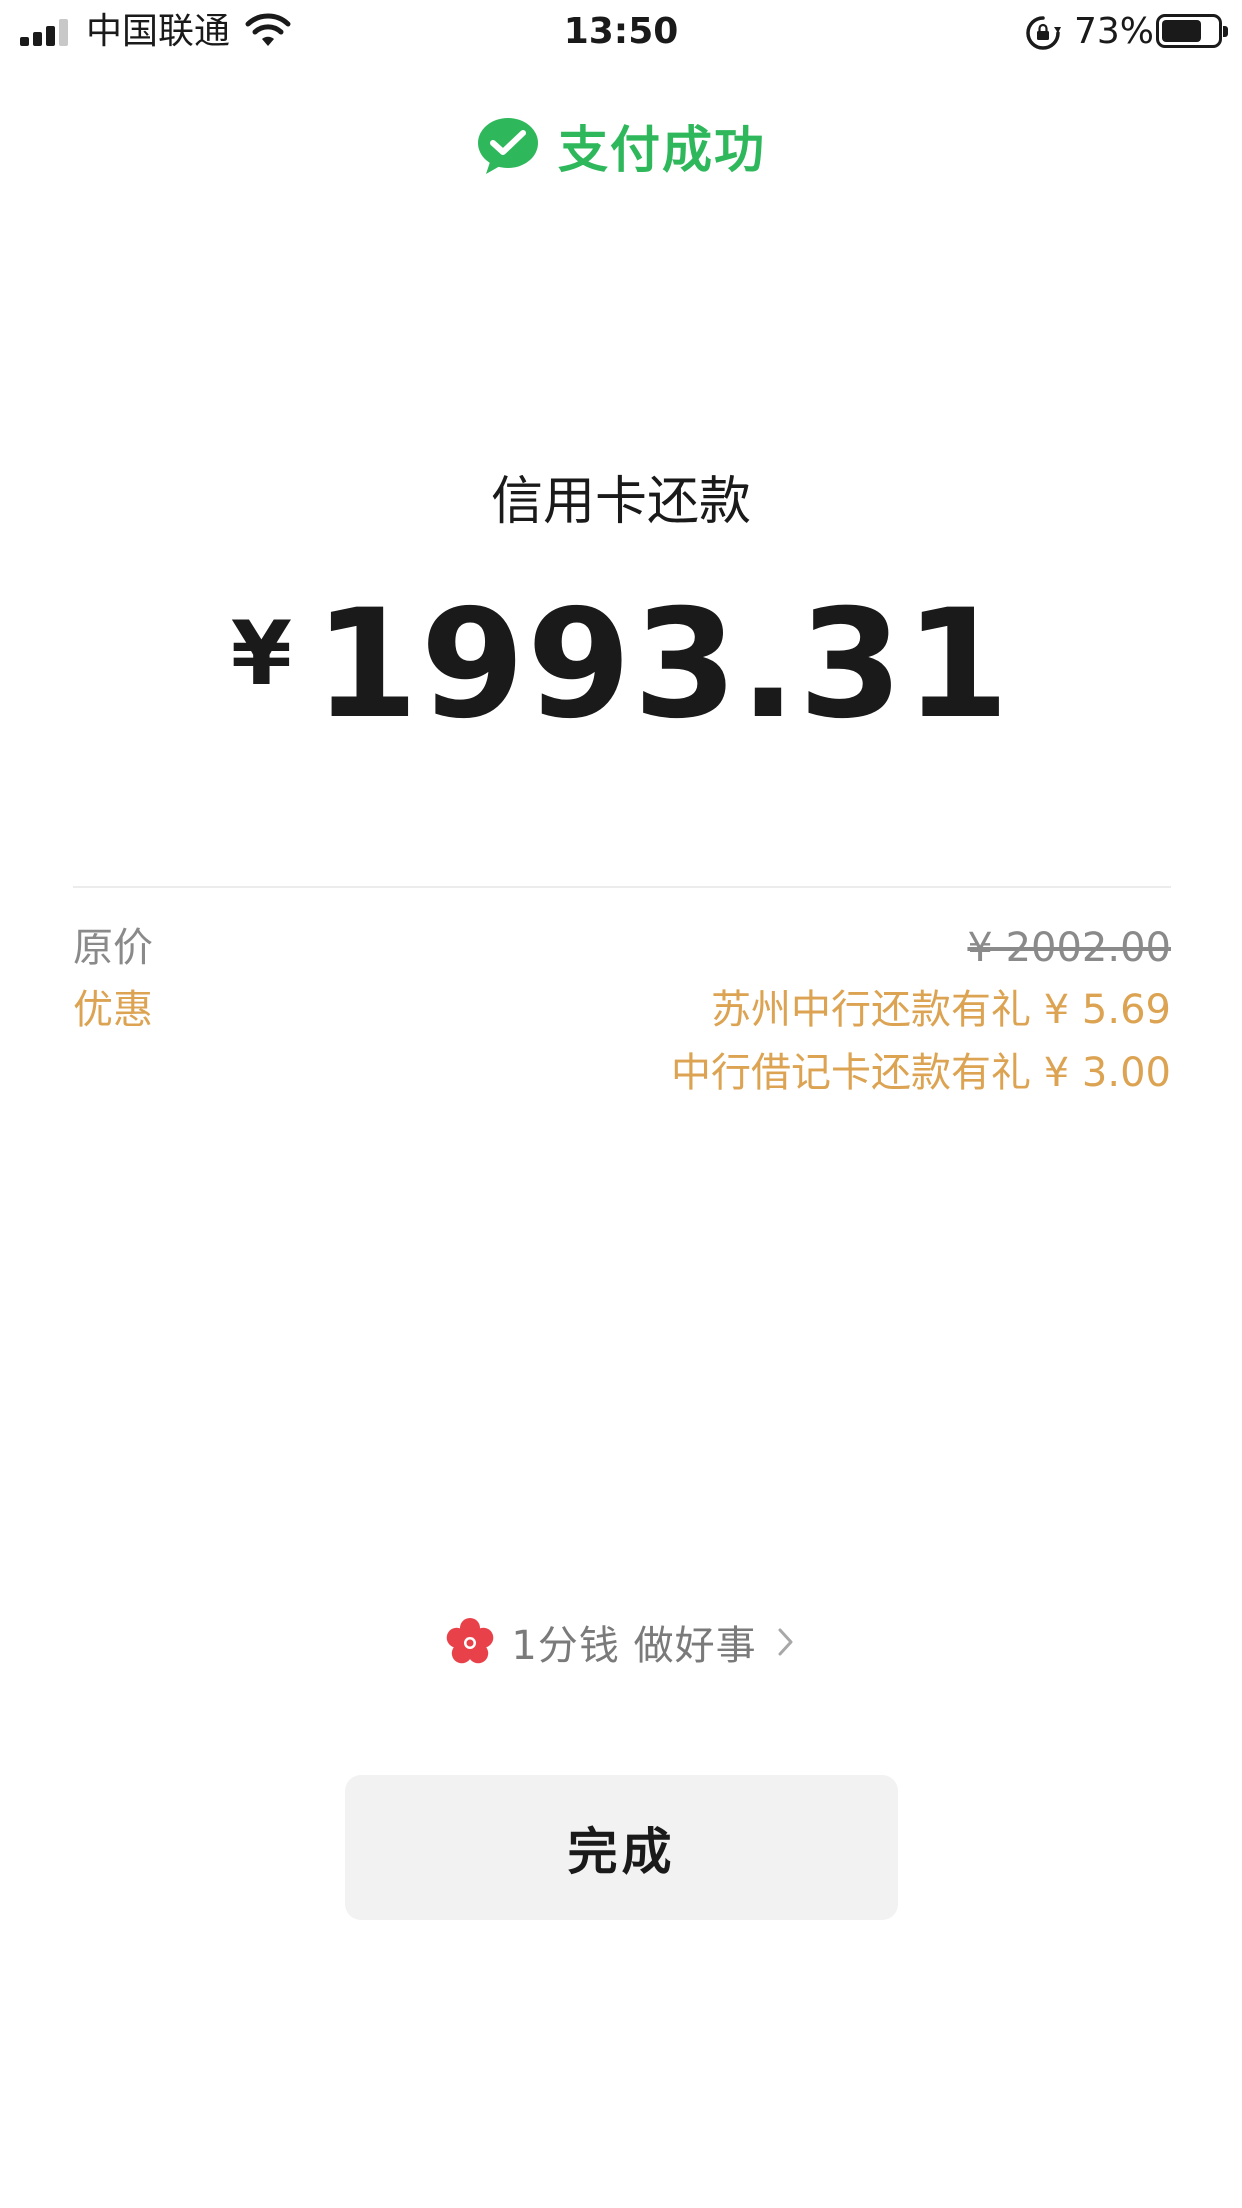  I want to click on charity-link: 1分钱 做好事, so click(621, 1642).